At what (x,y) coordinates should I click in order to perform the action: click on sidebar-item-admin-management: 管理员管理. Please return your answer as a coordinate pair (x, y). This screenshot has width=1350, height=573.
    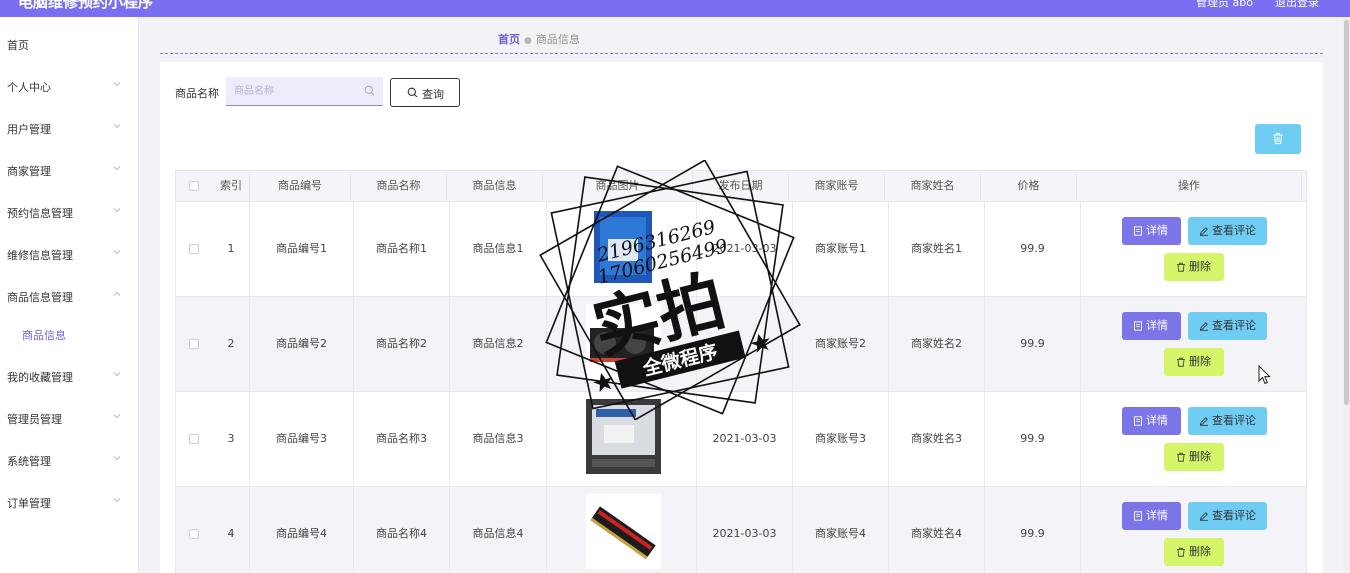
    Looking at the image, I should click on (69, 418).